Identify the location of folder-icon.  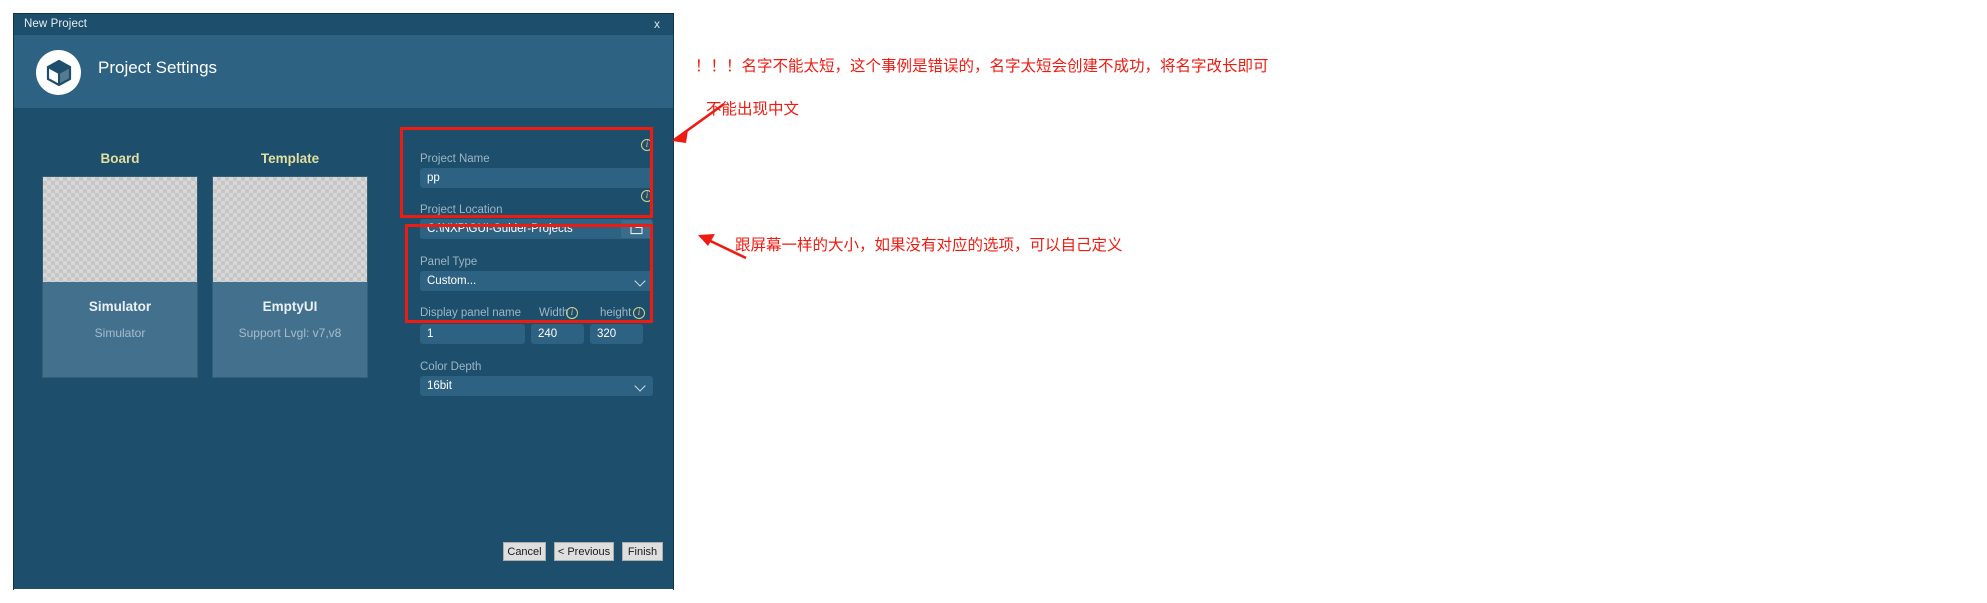
(636, 229).